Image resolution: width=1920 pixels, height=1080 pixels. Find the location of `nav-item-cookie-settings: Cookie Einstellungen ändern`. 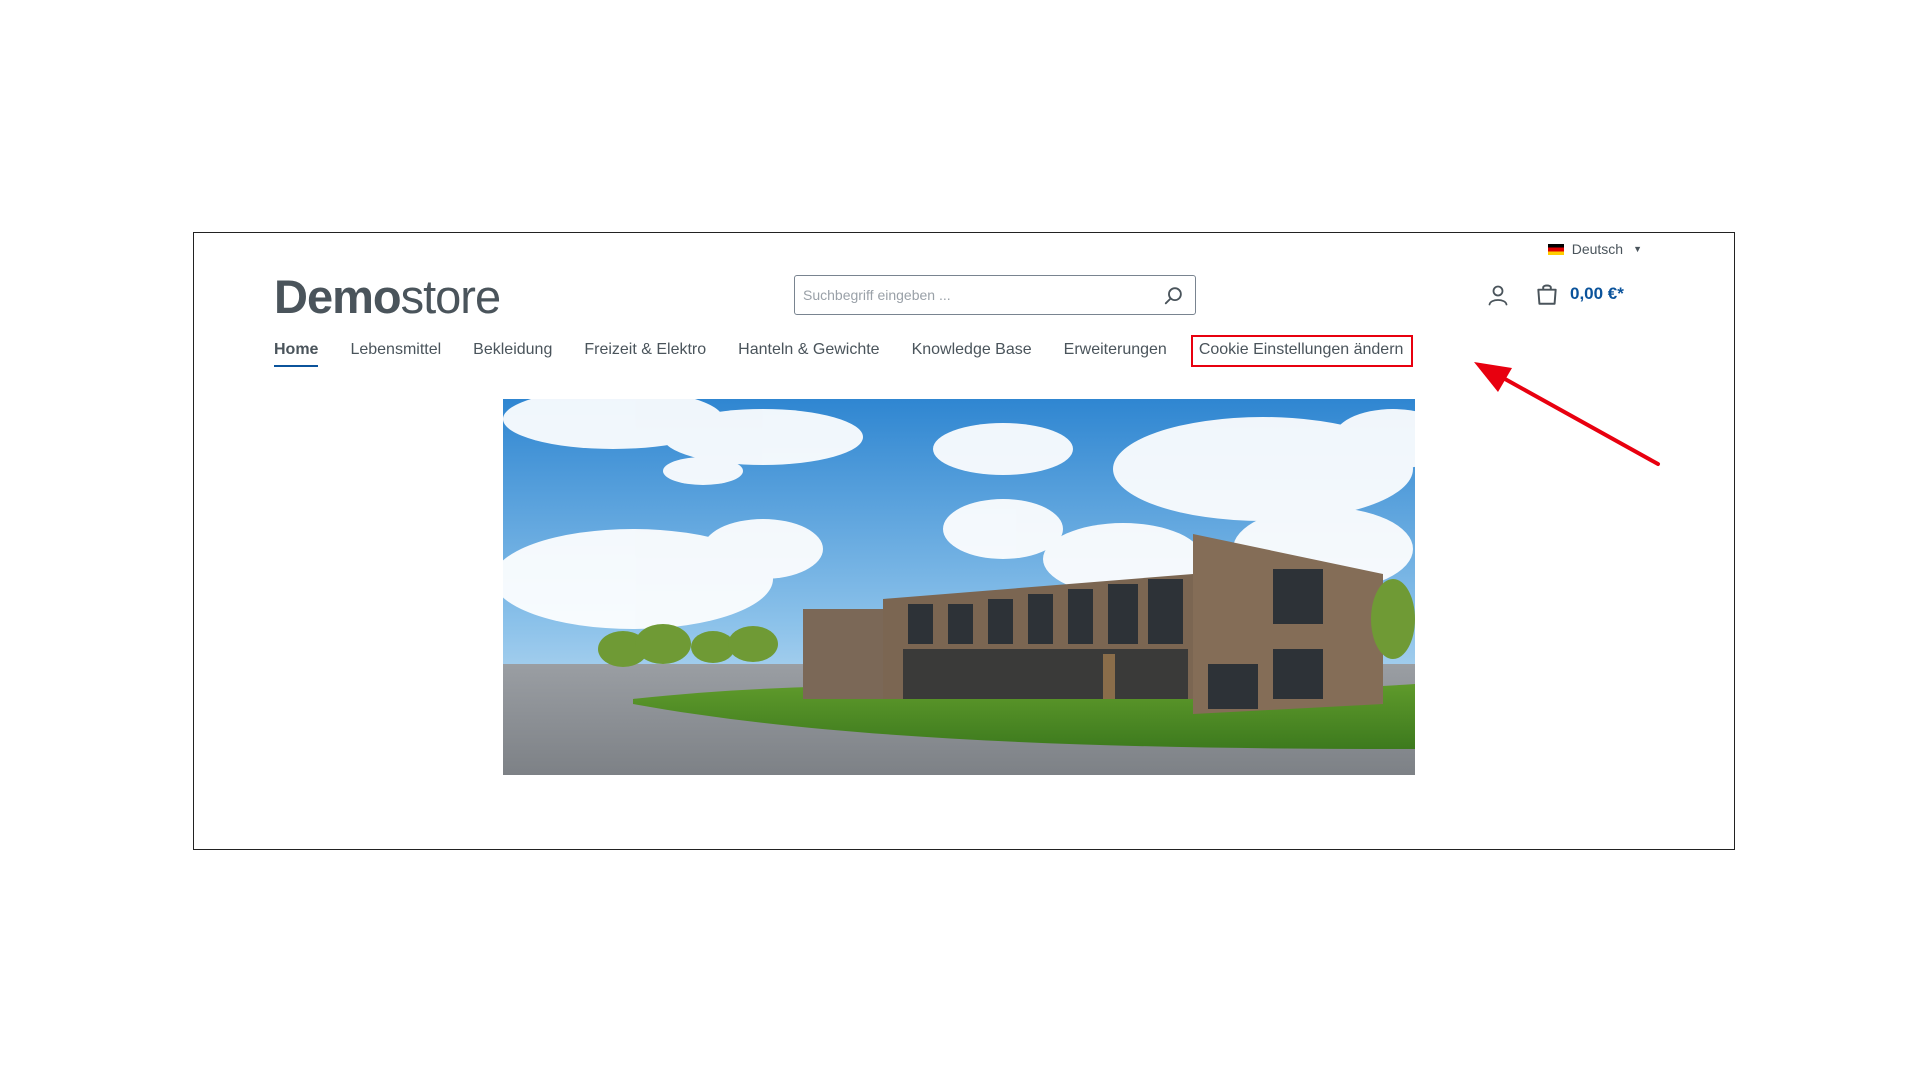

nav-item-cookie-settings: Cookie Einstellungen ändern is located at coordinates (1302, 351).